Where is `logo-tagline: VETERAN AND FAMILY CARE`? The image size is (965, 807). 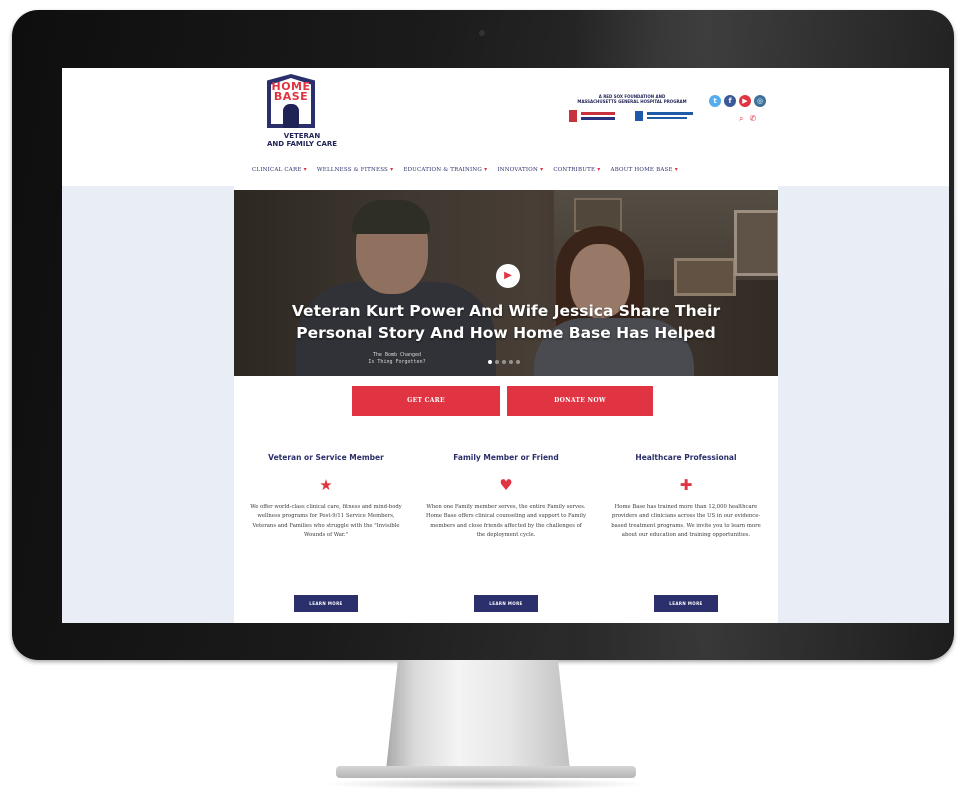
logo-tagline: VETERAN AND FAMILY CARE is located at coordinates (302, 140).